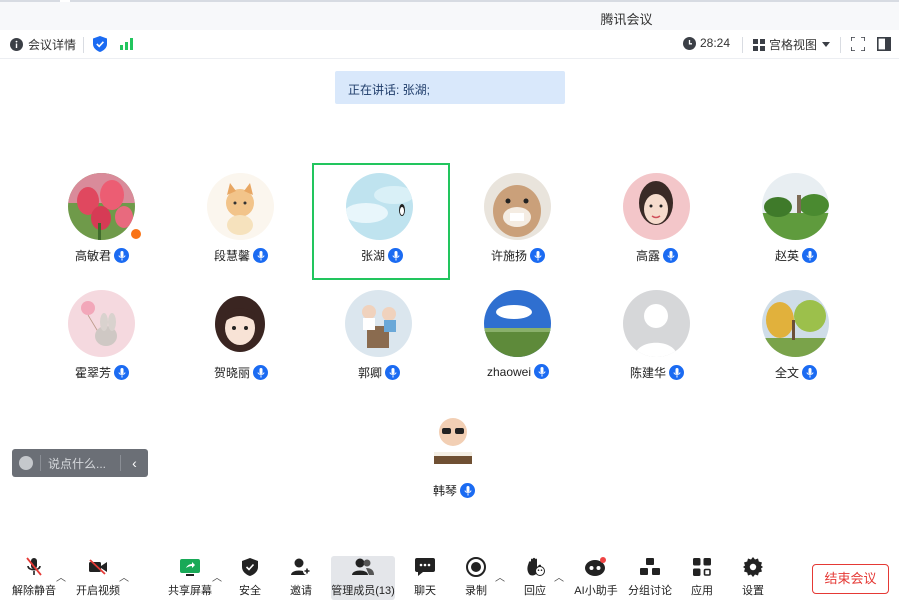  What do you see at coordinates (535, 578) in the screenshot?
I see `react-button: 回应` at bounding box center [535, 578].